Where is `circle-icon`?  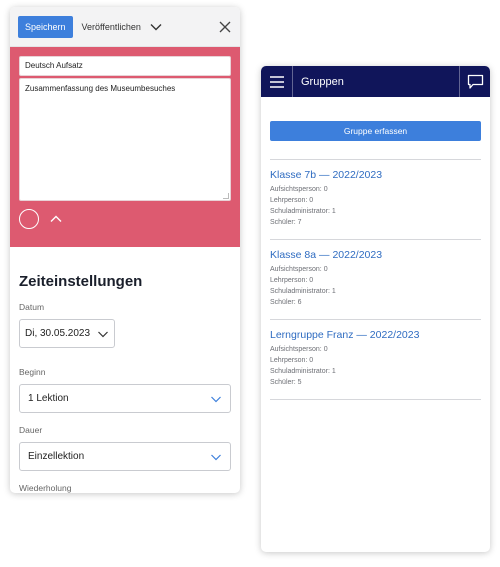
circle-icon is located at coordinates (29, 219).